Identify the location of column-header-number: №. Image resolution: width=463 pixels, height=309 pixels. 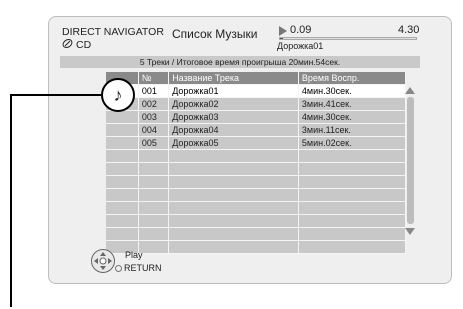
(154, 78).